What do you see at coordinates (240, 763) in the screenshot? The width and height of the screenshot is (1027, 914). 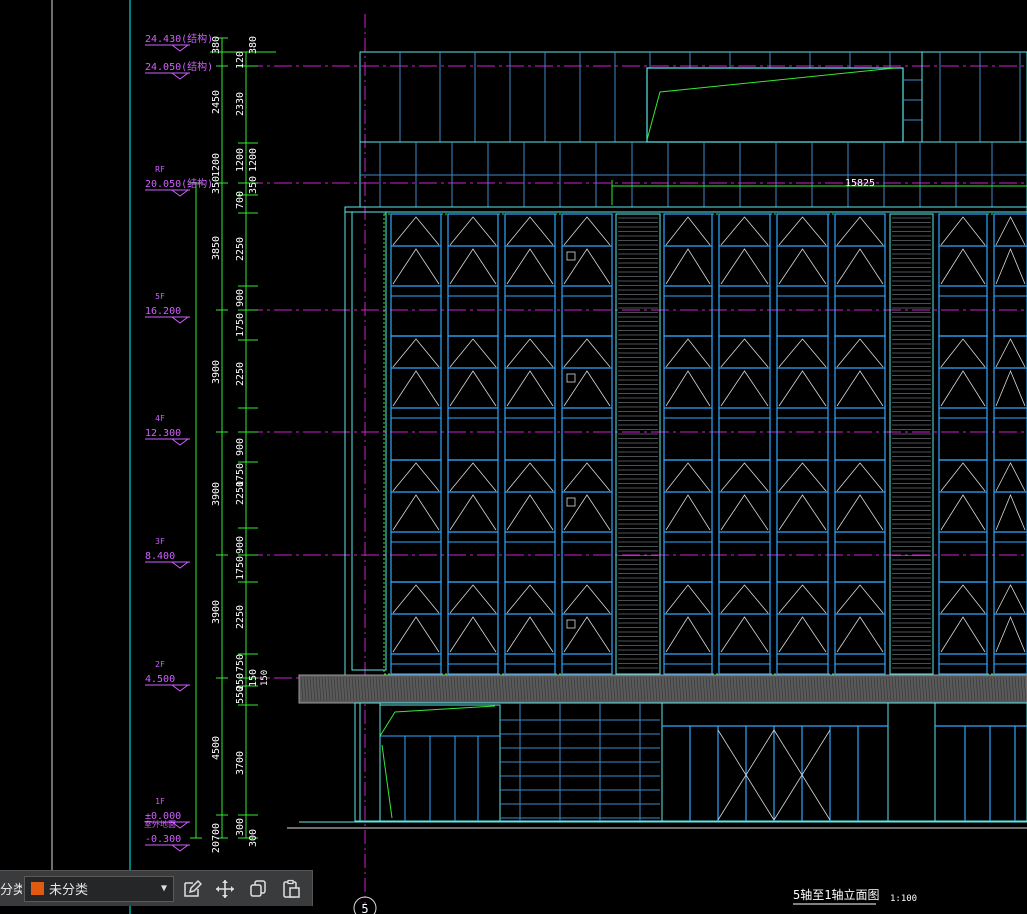 I see `dim-inner-value: 3700` at bounding box center [240, 763].